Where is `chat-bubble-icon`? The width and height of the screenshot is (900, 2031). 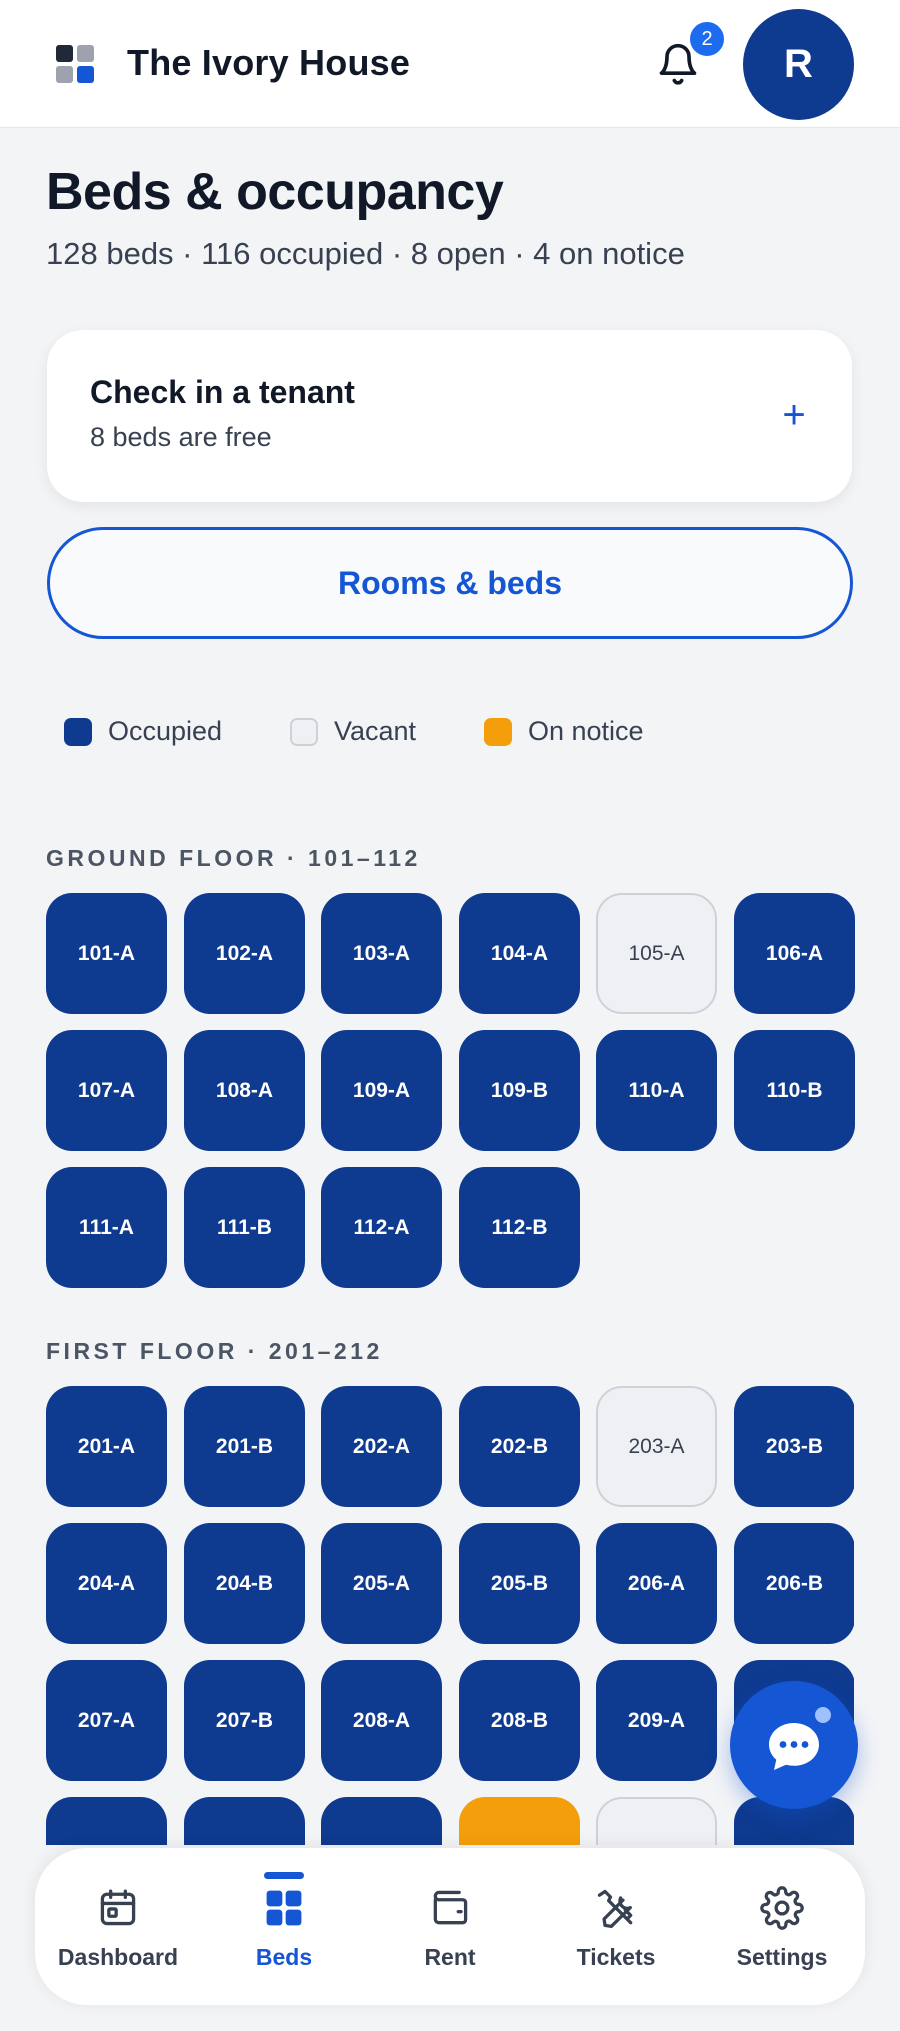 chat-bubble-icon is located at coordinates (794, 1746).